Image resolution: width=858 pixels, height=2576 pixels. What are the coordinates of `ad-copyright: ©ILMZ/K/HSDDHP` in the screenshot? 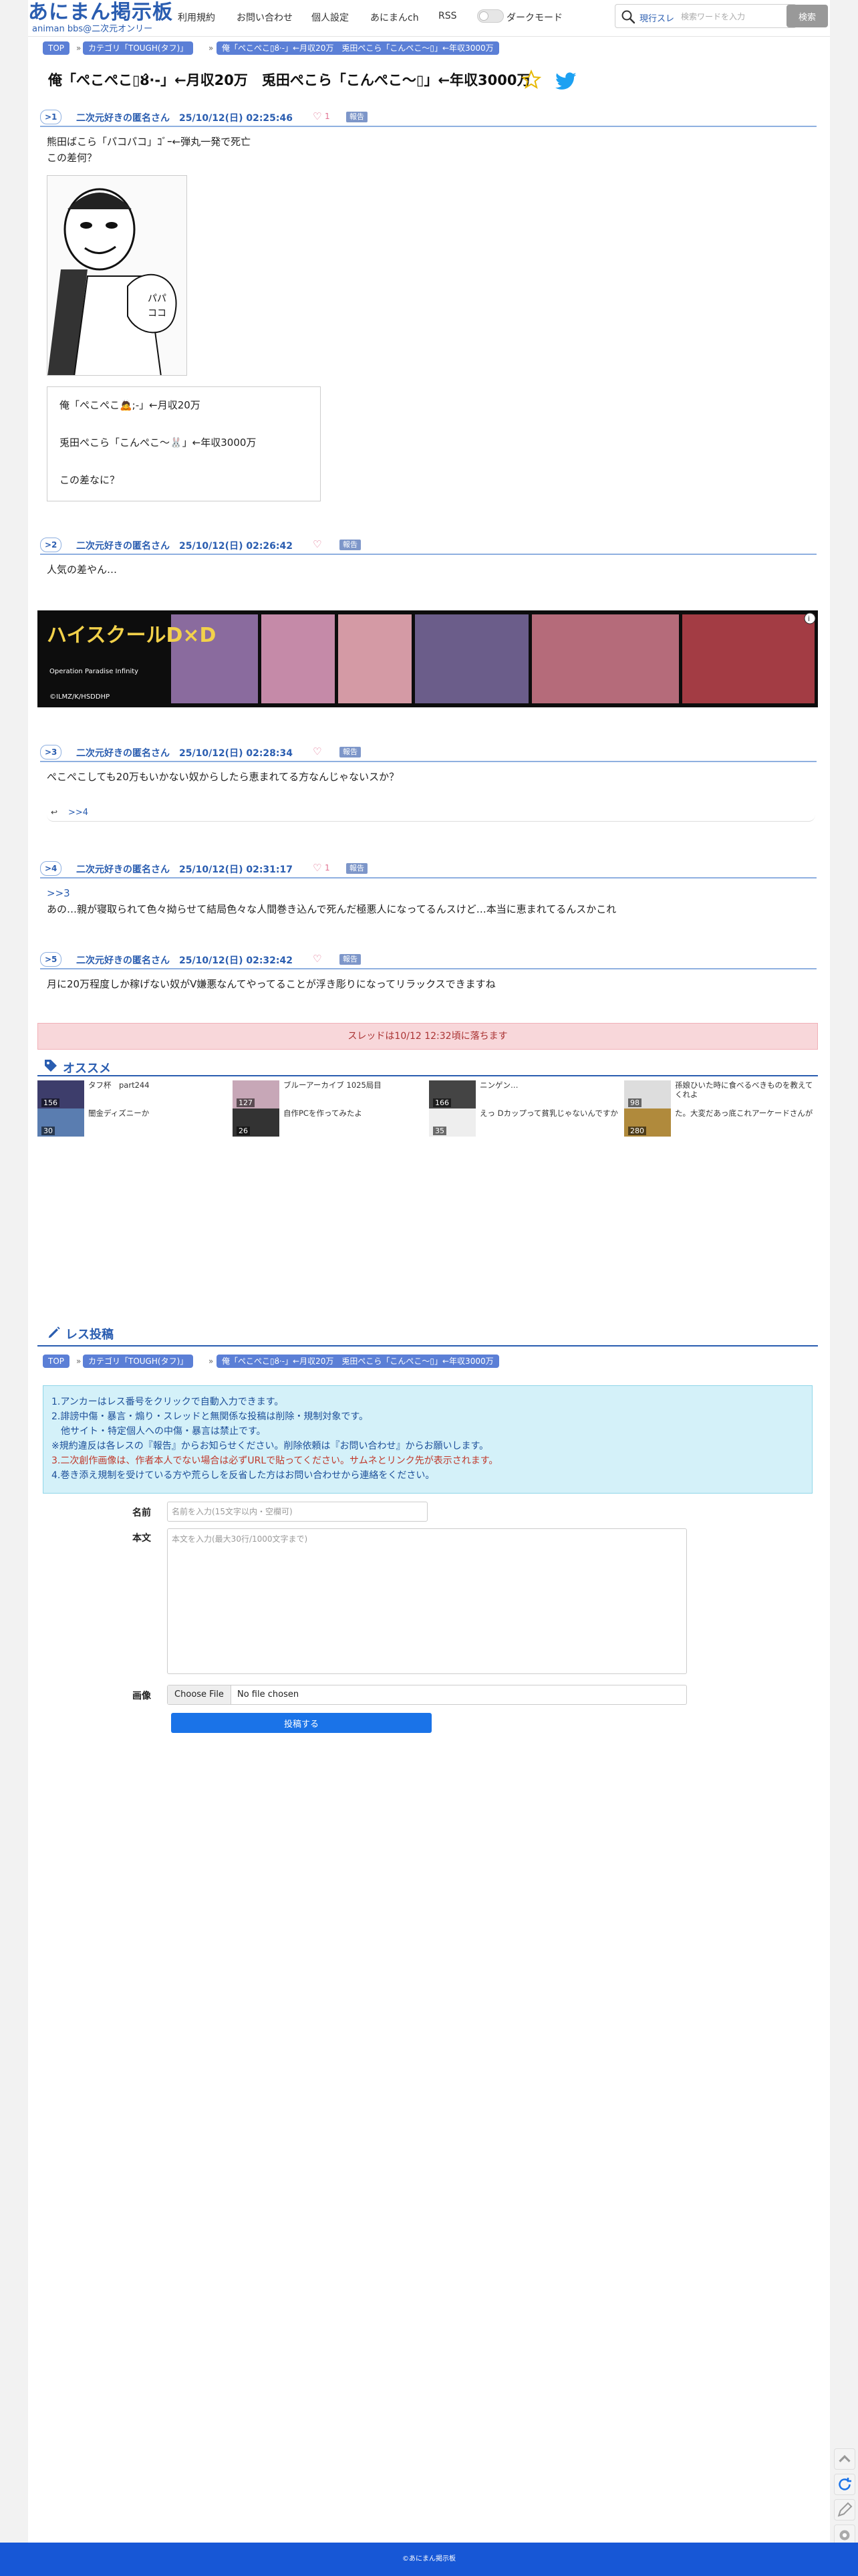 It's located at (79, 697).